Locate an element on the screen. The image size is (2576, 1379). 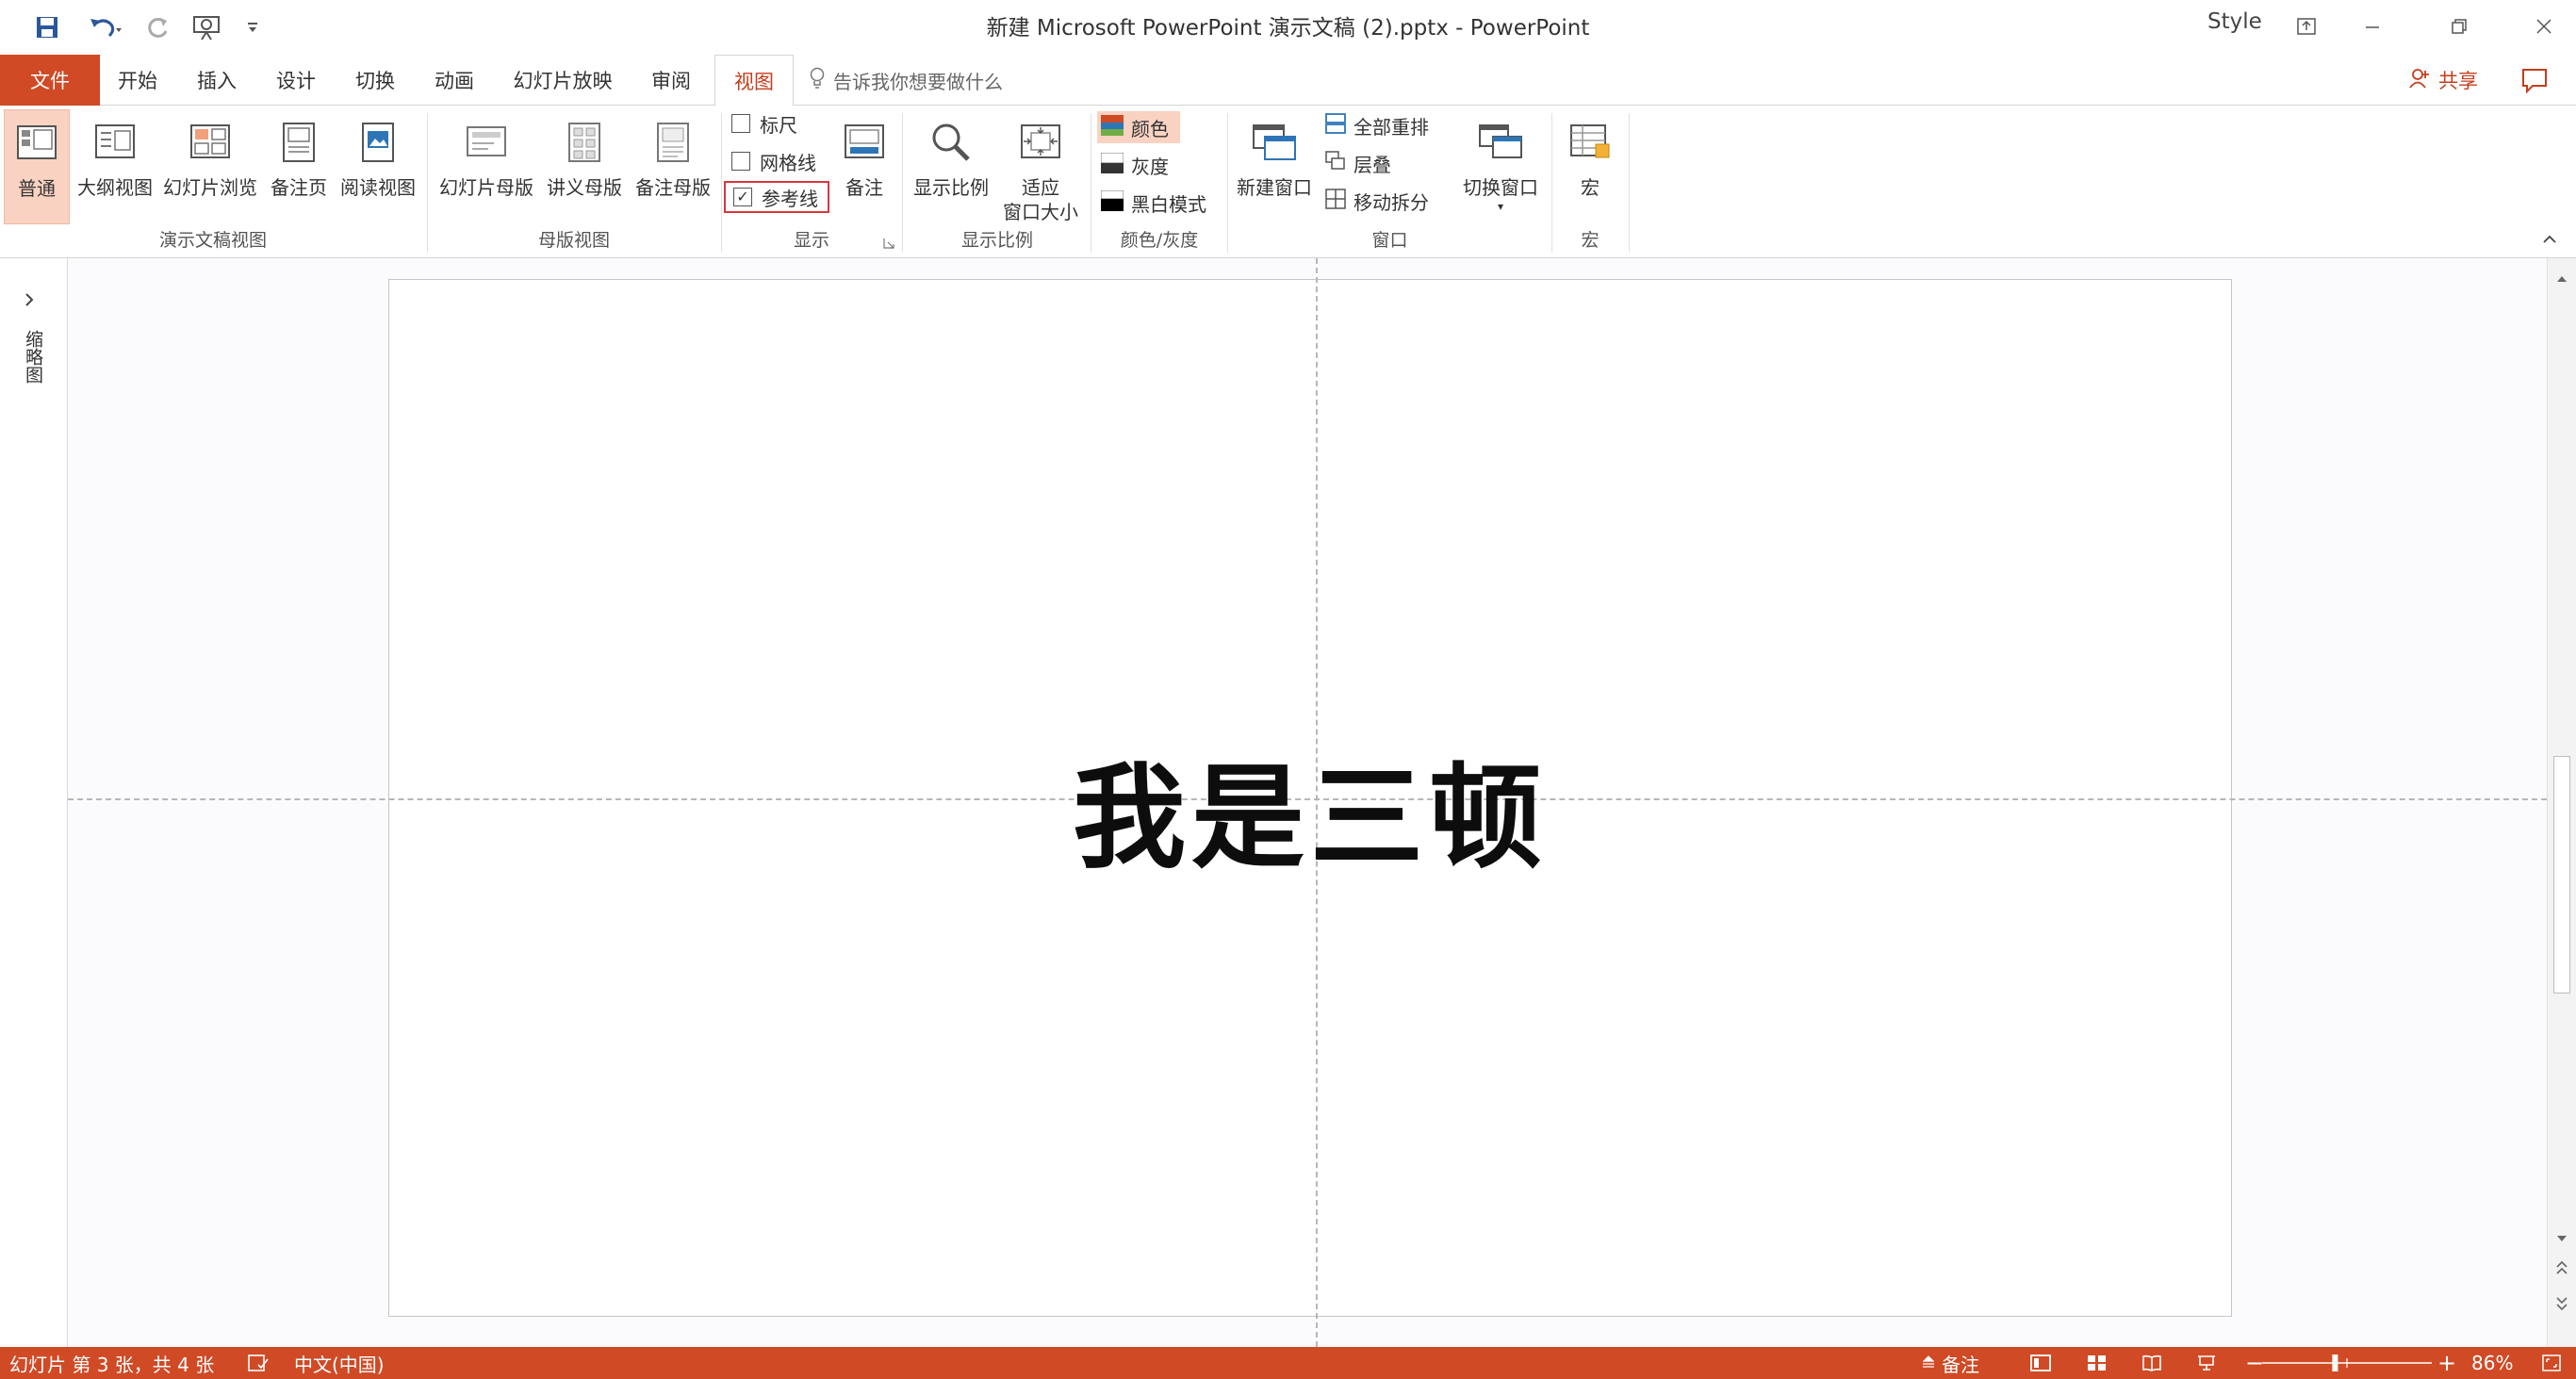
zoom-slider-track is located at coordinates (2347, 1363).